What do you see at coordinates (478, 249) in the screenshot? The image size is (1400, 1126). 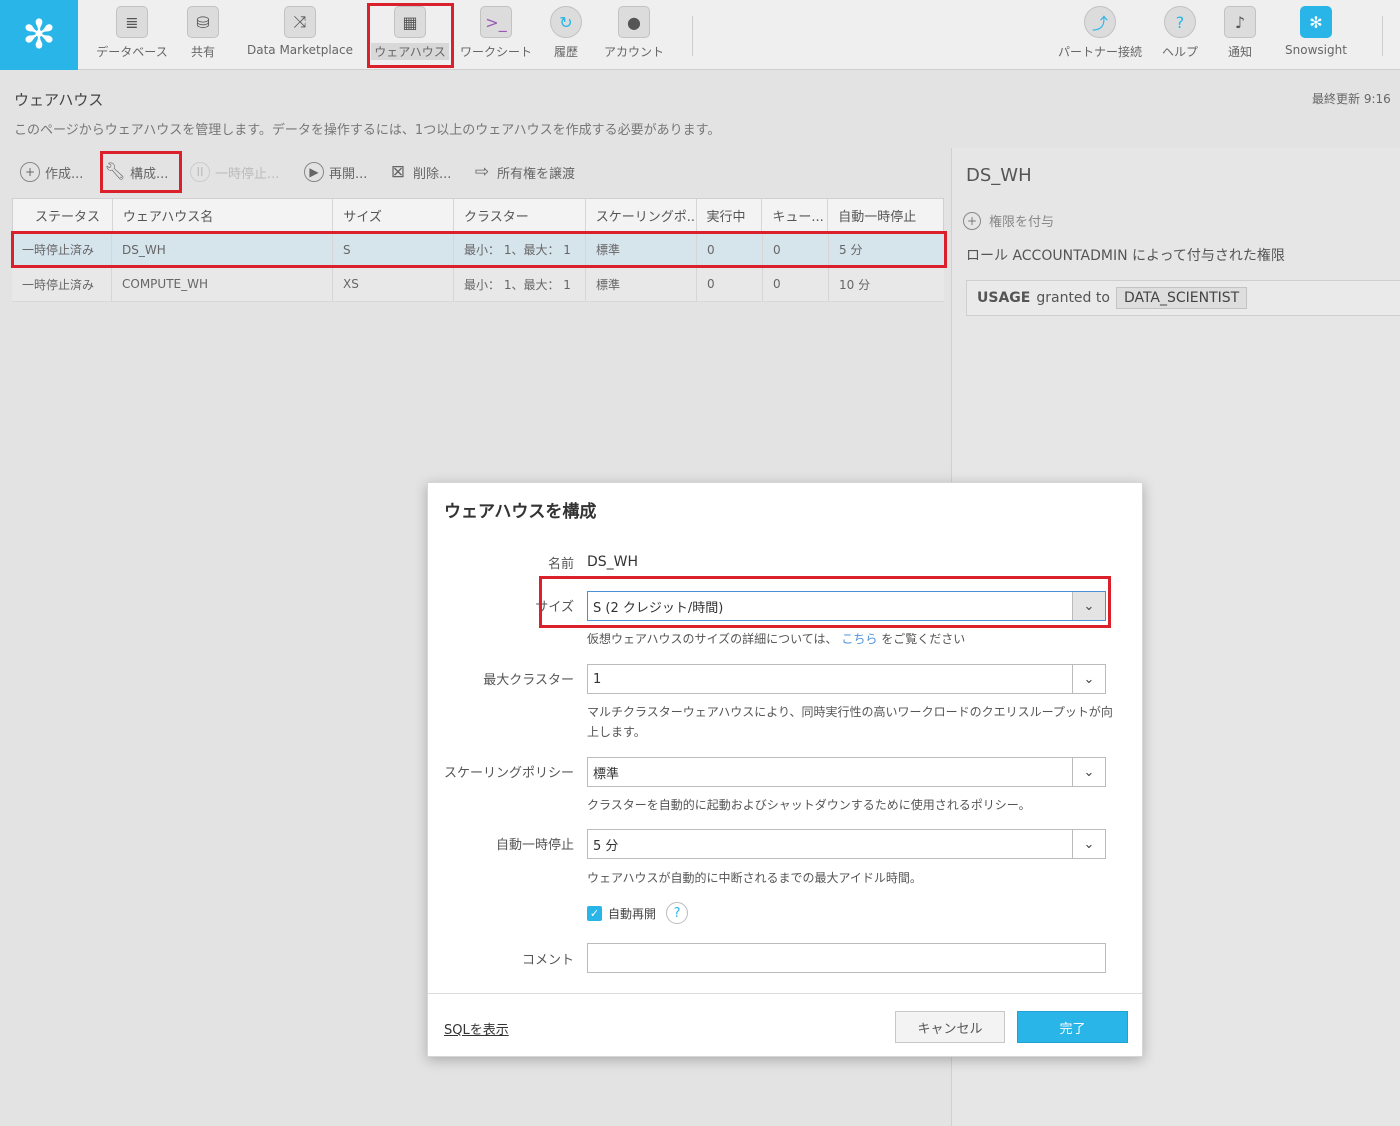 I see `table-row: 一時停止済み DS_WH S 最小： 1、最大： 1 標準 0 0 5 分` at bounding box center [478, 249].